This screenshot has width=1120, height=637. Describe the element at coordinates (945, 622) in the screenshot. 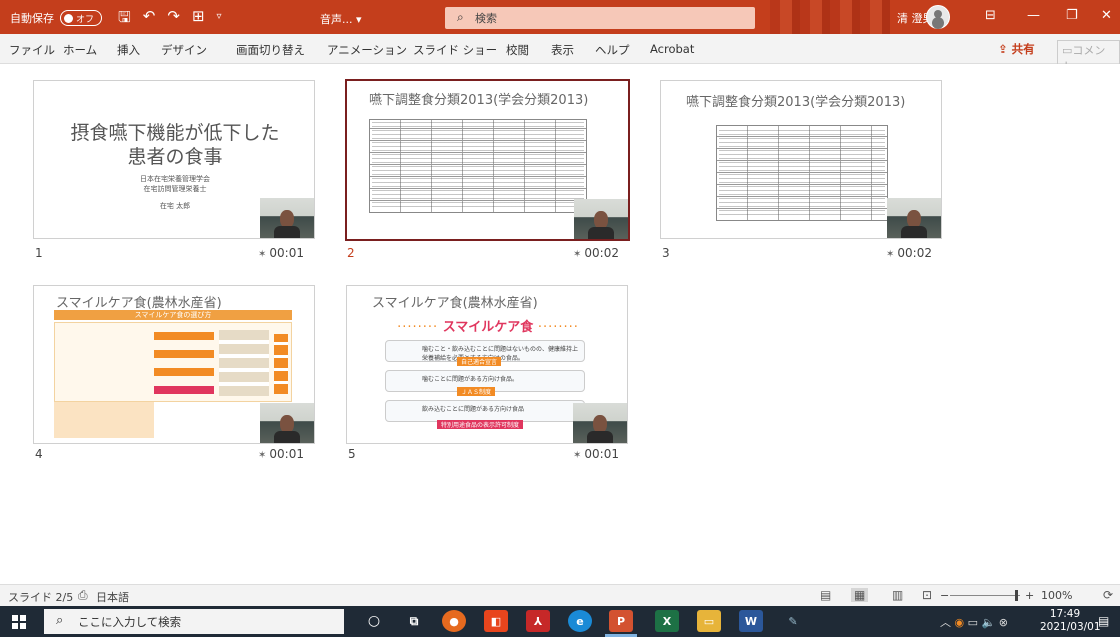

I see `tray-chevron-icon: ︿` at that location.